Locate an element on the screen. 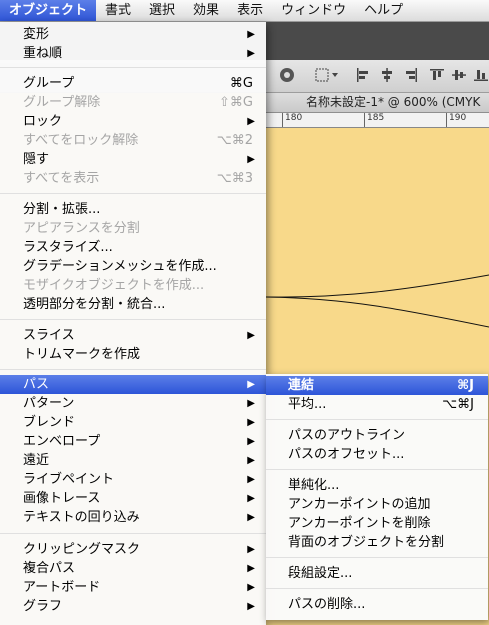 The height and width of the screenshot is (625, 489). menu-item-label: 変形 is located at coordinates (36, 34).